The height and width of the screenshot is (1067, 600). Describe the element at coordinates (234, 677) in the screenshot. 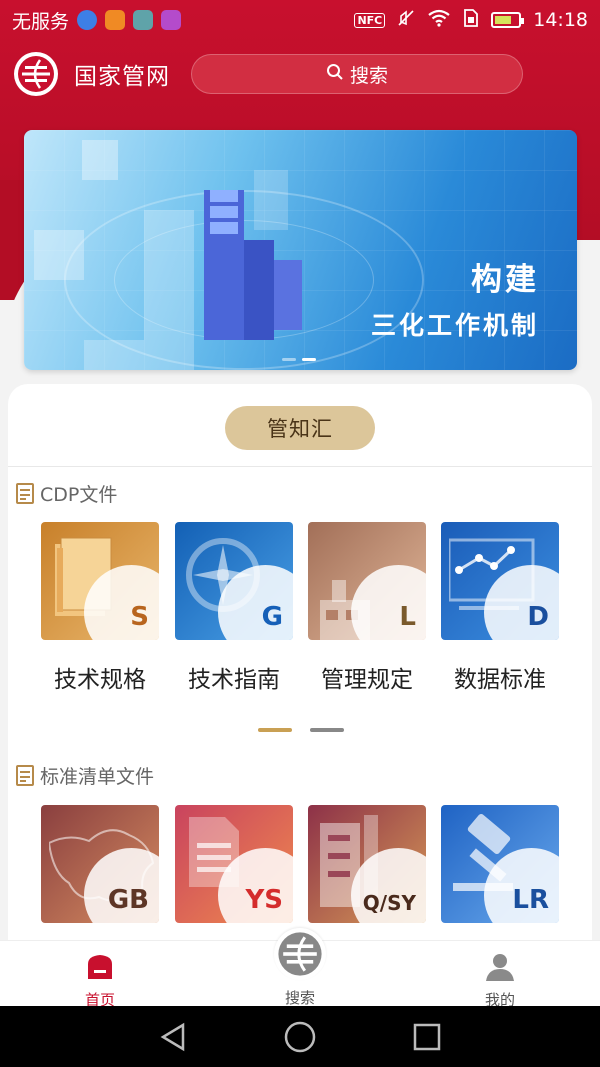

I see `tile-label: 技术指南` at that location.